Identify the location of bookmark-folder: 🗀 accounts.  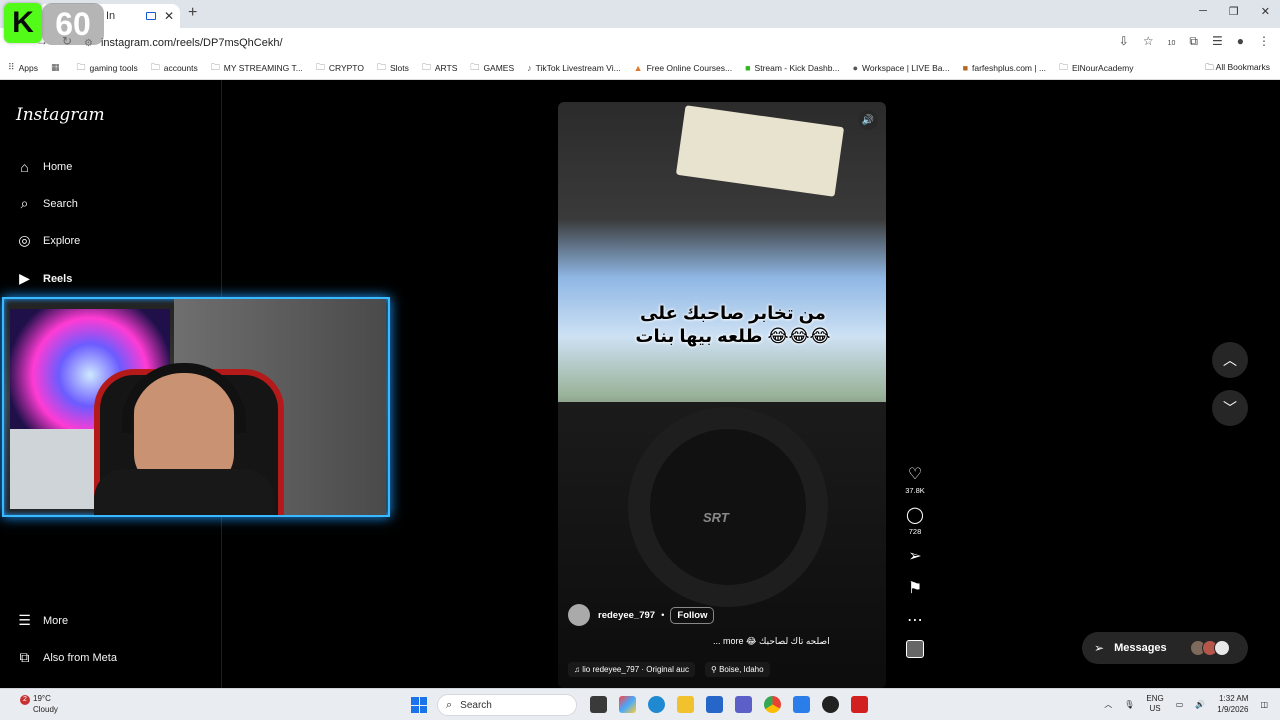
(174, 68).